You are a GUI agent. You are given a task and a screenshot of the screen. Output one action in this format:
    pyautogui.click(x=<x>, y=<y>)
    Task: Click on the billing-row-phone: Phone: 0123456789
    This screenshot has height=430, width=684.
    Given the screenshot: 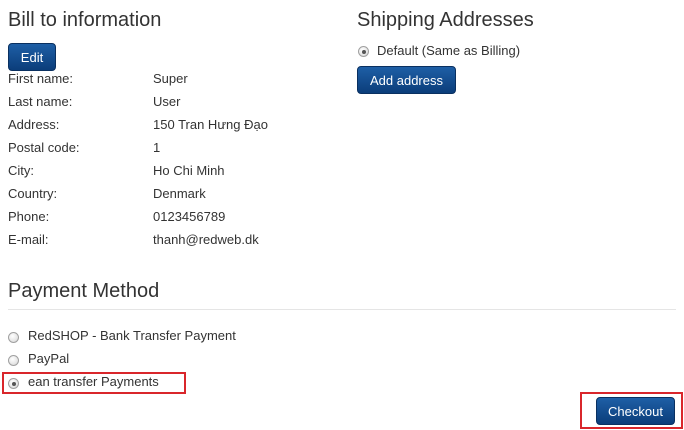 What is the action you would take?
    pyautogui.click(x=173, y=219)
    